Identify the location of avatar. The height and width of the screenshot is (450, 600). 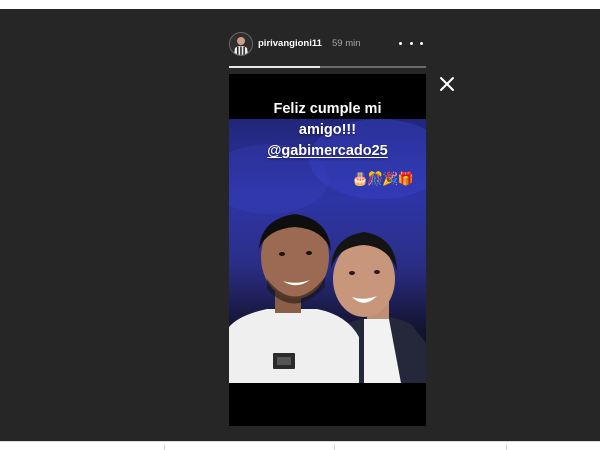
(241, 44).